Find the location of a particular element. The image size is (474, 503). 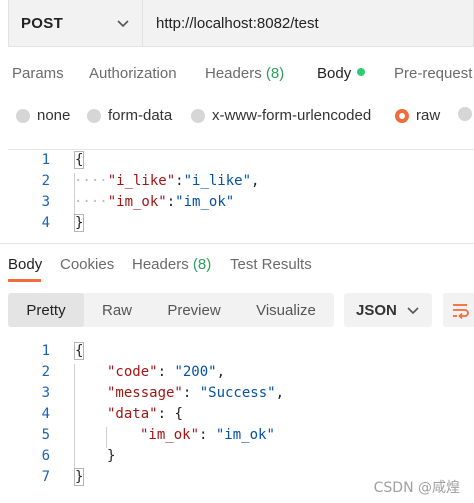

code-line: 4 } is located at coordinates (241, 225).